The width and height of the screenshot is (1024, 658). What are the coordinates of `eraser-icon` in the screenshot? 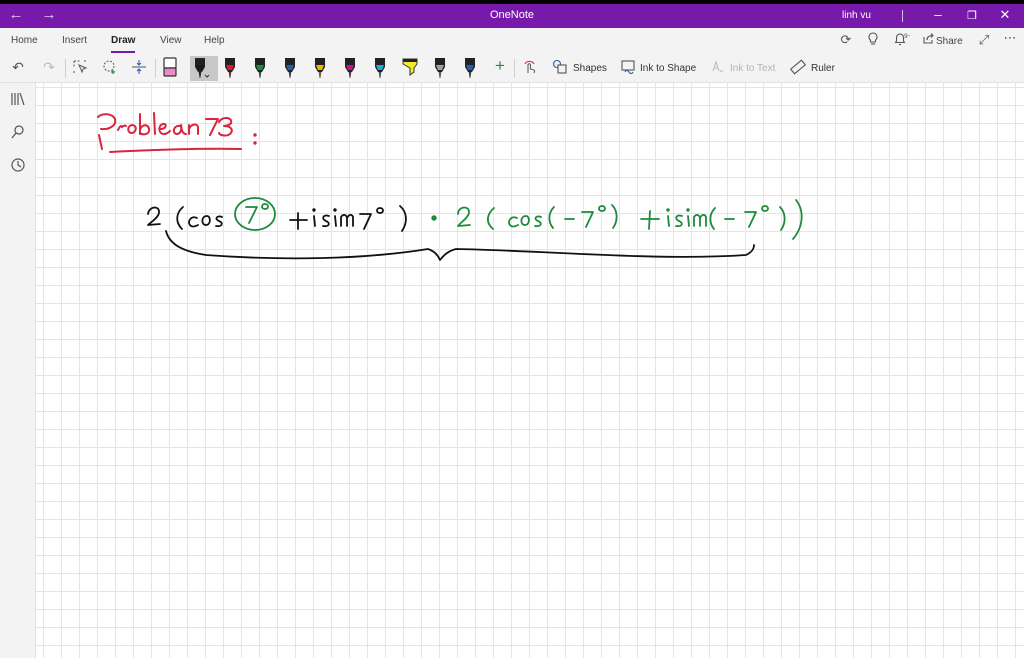 It's located at (170, 67).